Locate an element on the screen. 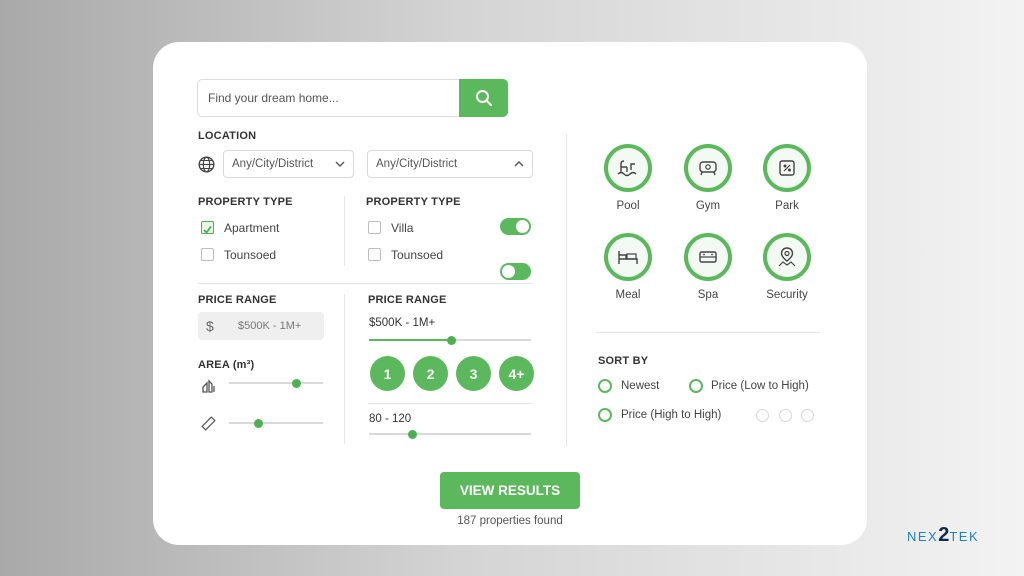 The width and height of the screenshot is (1024, 576). area-label: AREA (m³) is located at coordinates (226, 365).